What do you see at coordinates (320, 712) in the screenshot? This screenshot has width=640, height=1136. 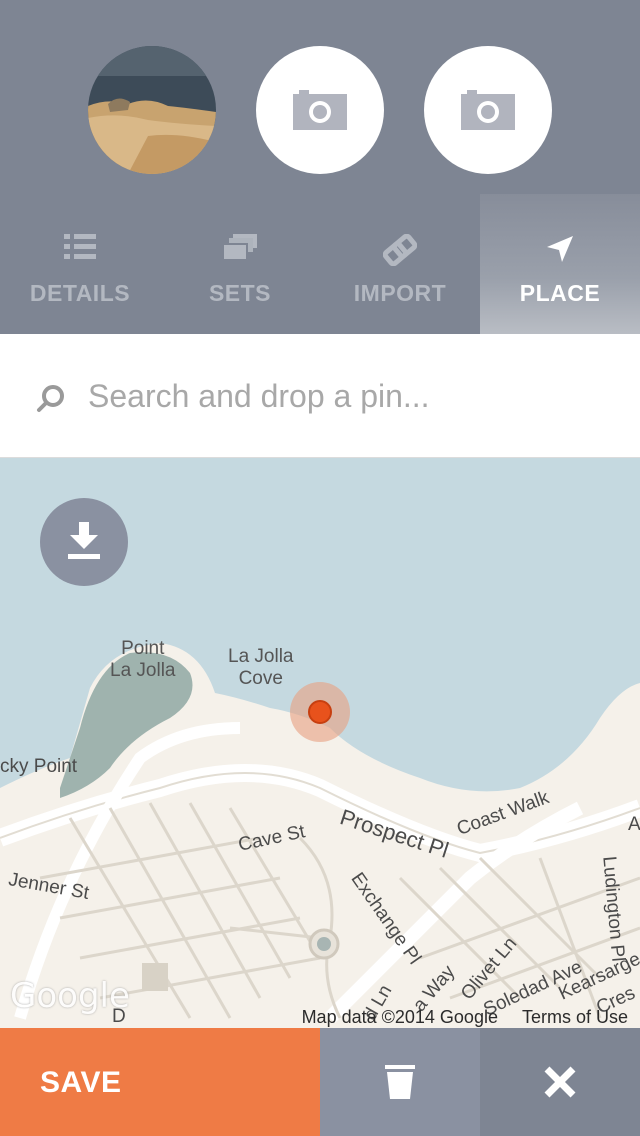 I see `map-pin` at bounding box center [320, 712].